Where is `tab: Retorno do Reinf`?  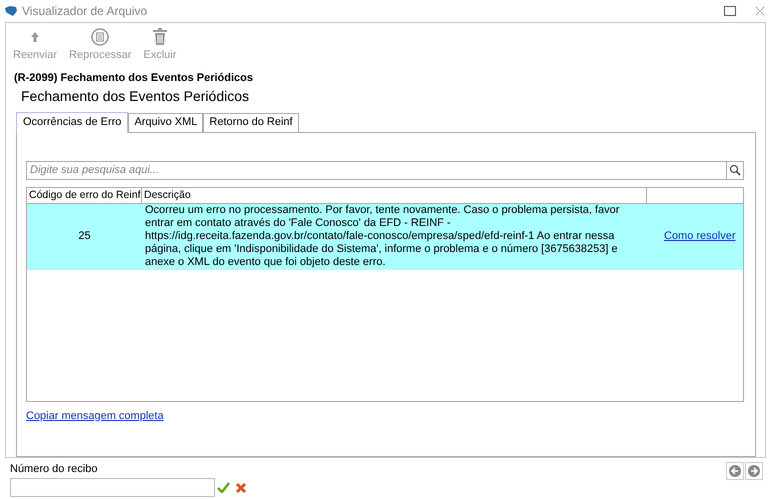 tab: Retorno do Reinf is located at coordinates (251, 122).